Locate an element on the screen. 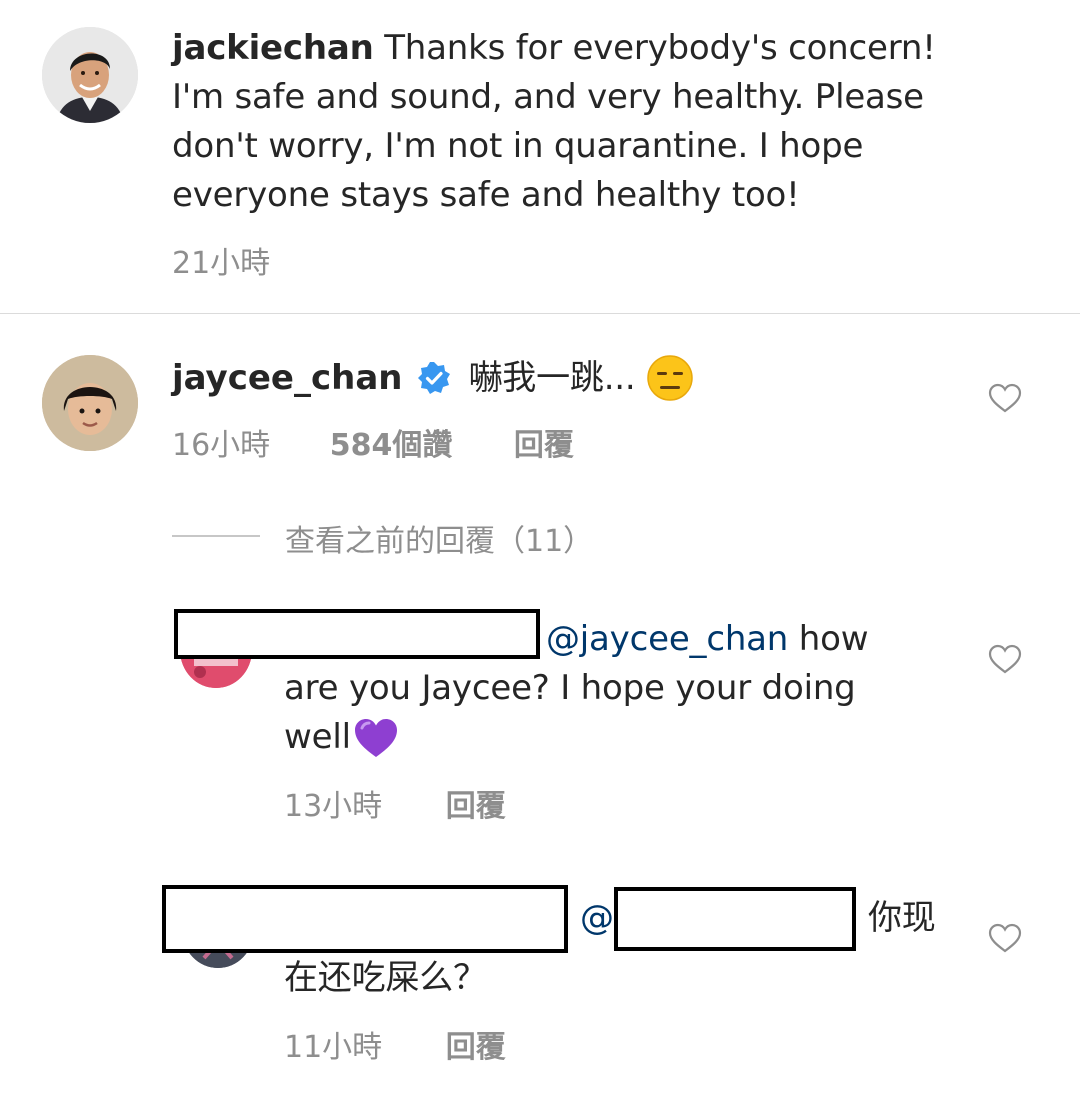 This screenshot has height=1107, width=1080. jaycee-username: jaycee_chan is located at coordinates (287, 378).